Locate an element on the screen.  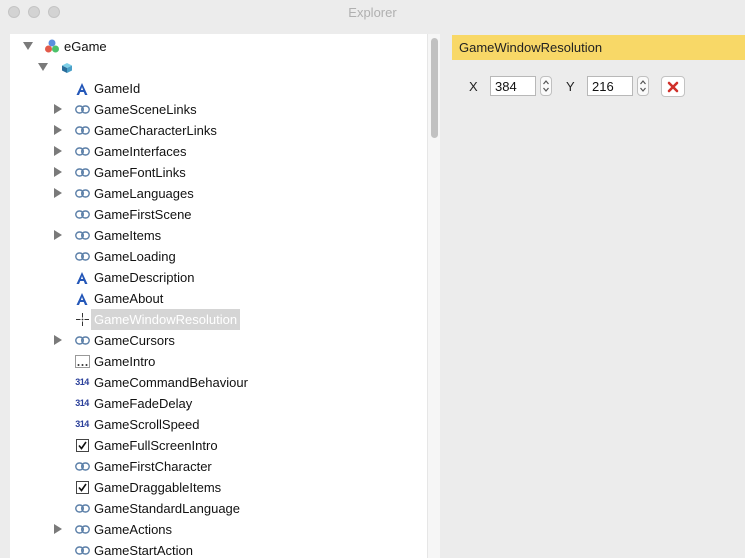
y-stepper is located at coordinates (643, 86).